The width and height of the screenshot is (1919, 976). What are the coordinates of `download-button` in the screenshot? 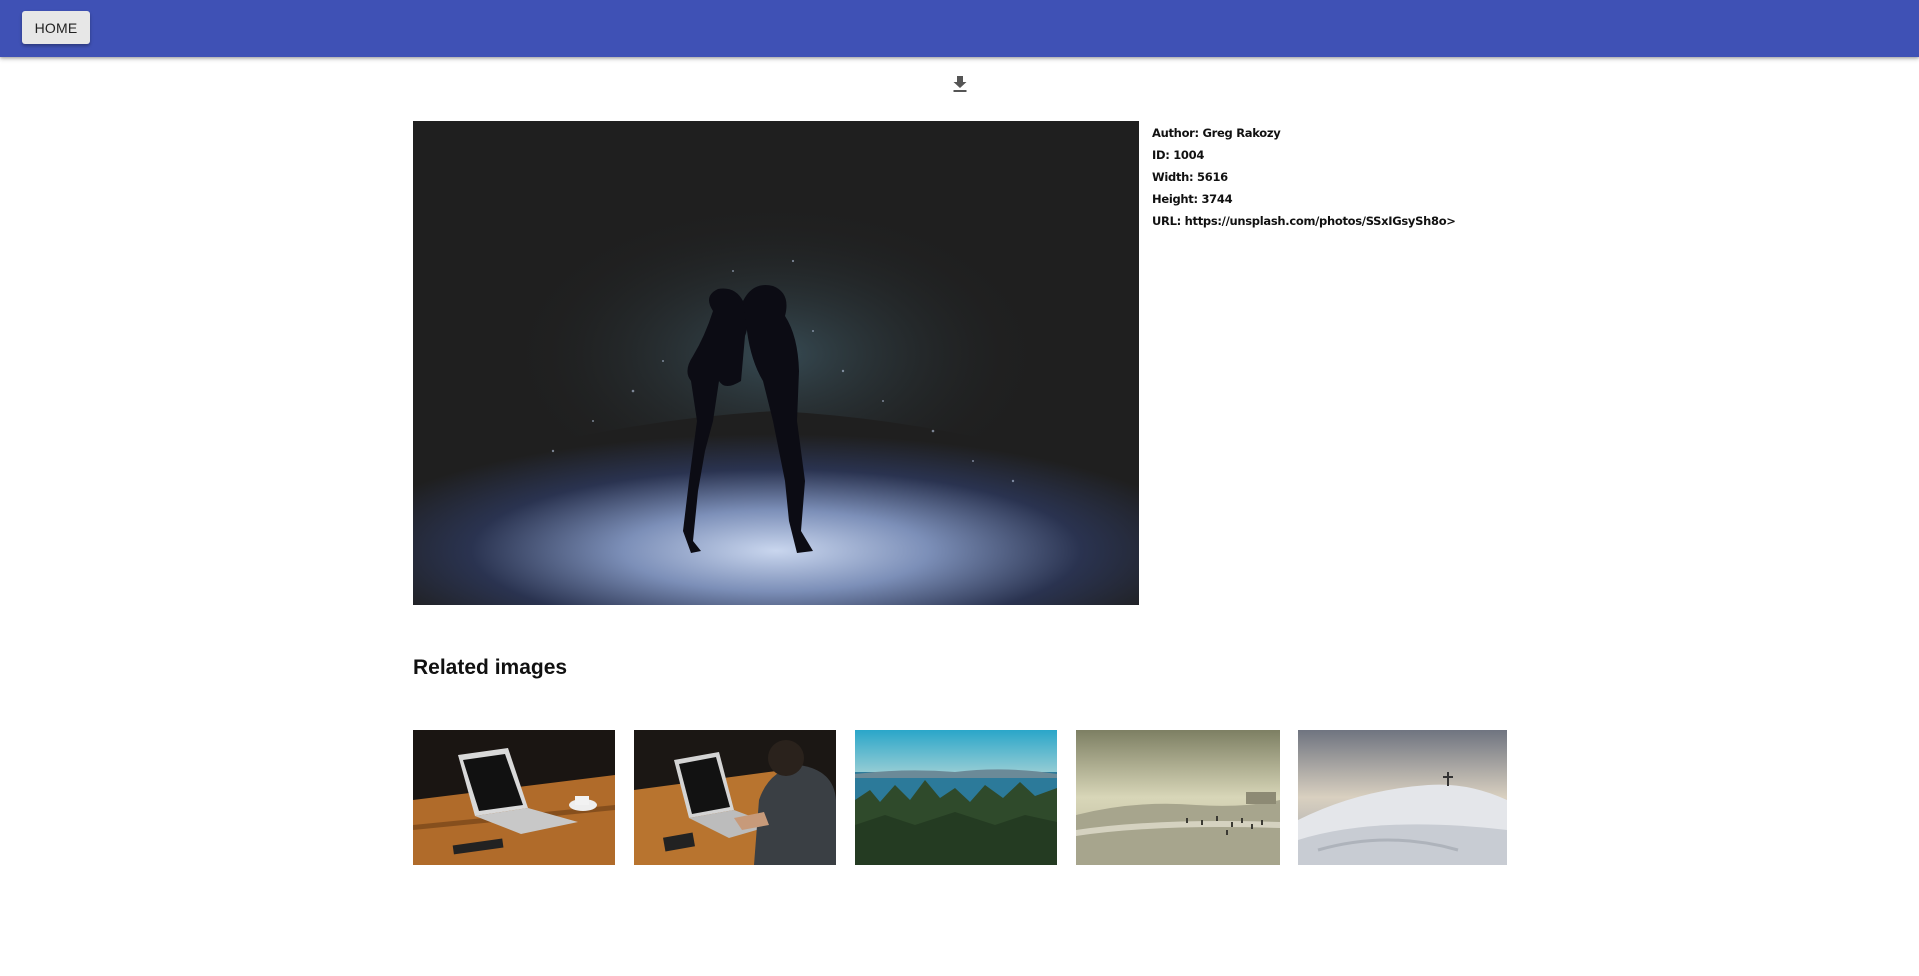 It's located at (960, 84).